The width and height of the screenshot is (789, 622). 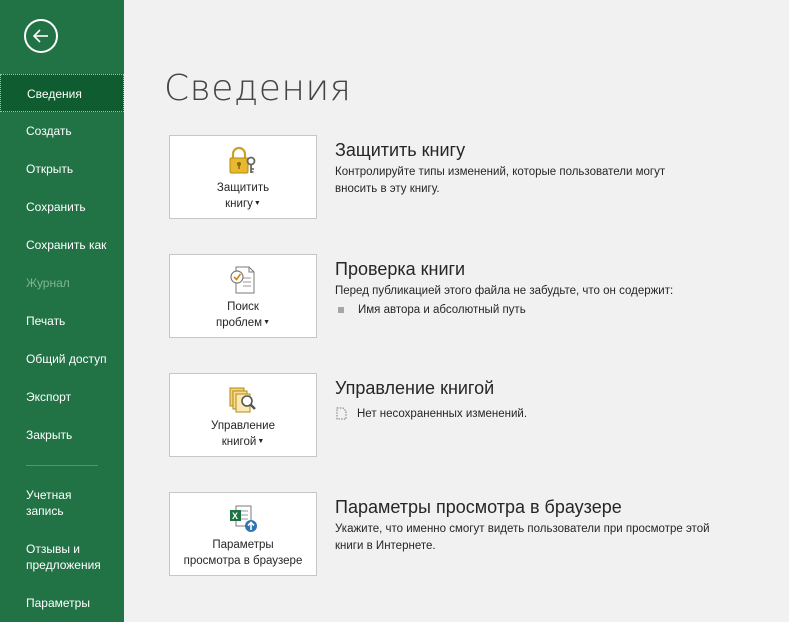 I want to click on nav-new: Создать, so click(x=62, y=131).